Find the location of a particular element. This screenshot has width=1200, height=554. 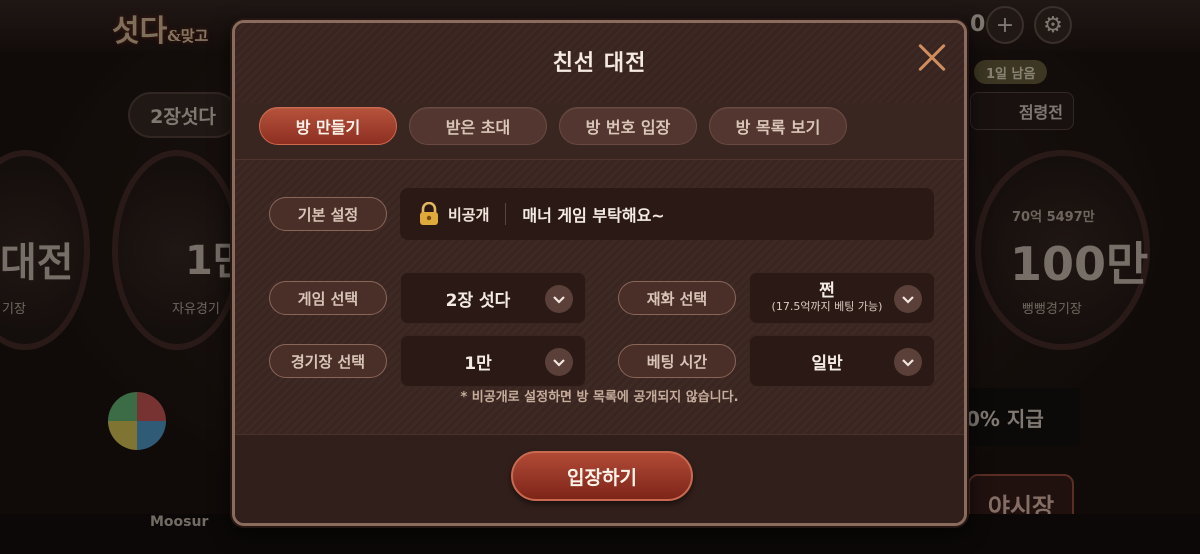

game-select-value: 2장 섯다 is located at coordinates (478, 300).